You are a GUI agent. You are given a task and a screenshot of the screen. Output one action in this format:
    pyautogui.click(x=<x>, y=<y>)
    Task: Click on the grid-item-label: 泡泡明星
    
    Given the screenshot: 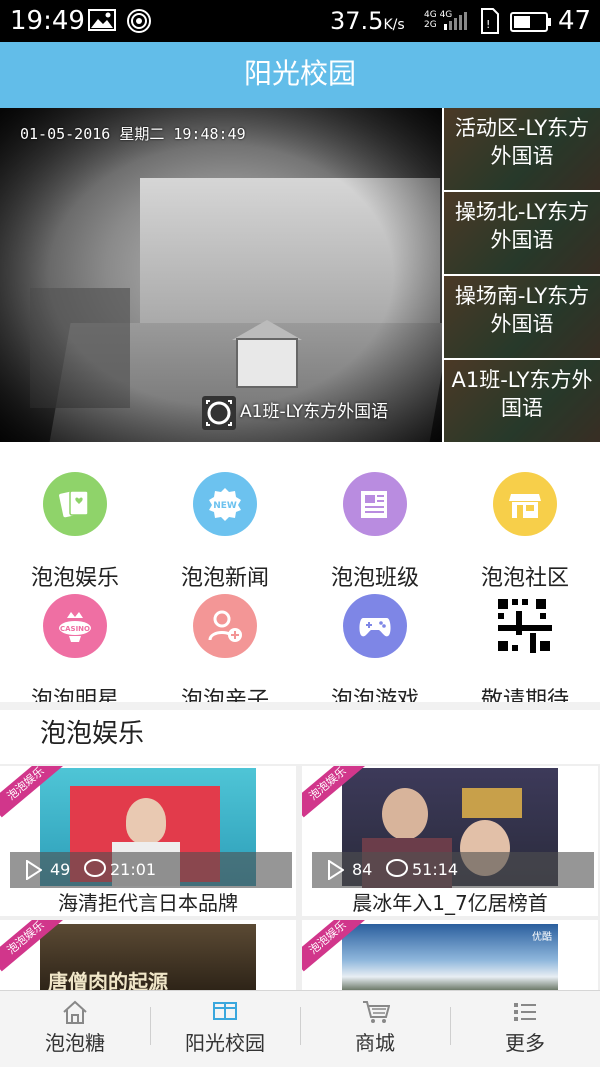 What is the action you would take?
    pyautogui.click(x=74, y=700)
    